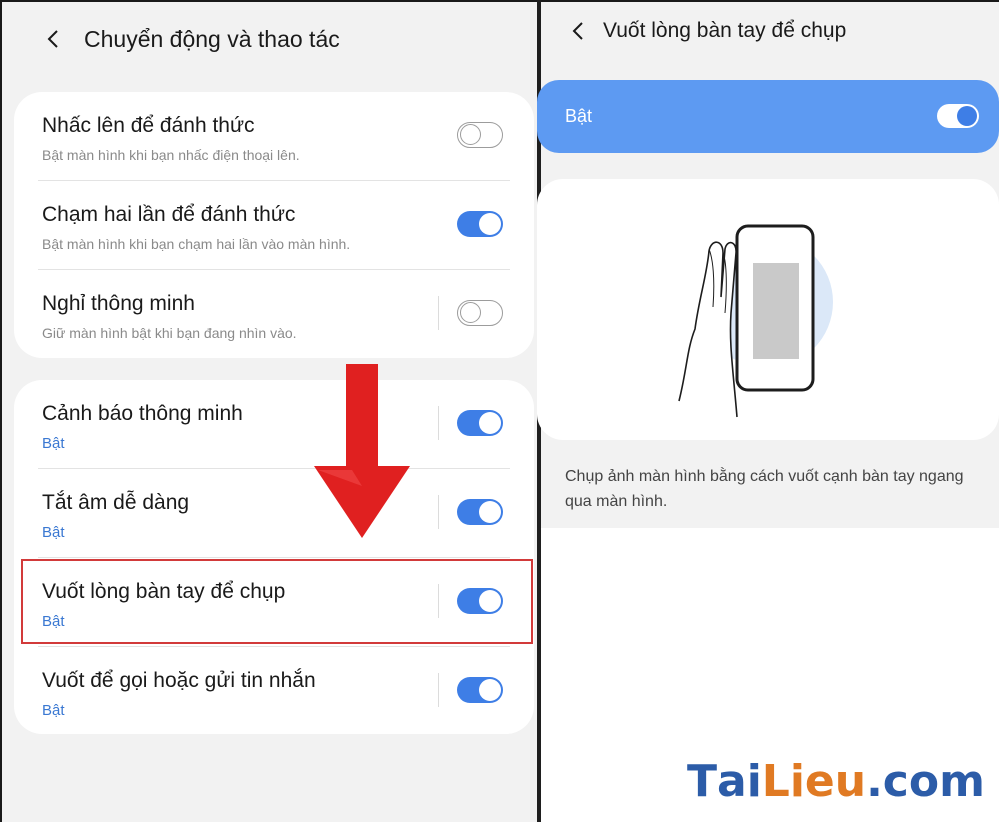 The width and height of the screenshot is (999, 822). What do you see at coordinates (179, 680) in the screenshot?
I see `setting-title: Vuốt để gọi hoặc gửi tin nhắn` at bounding box center [179, 680].